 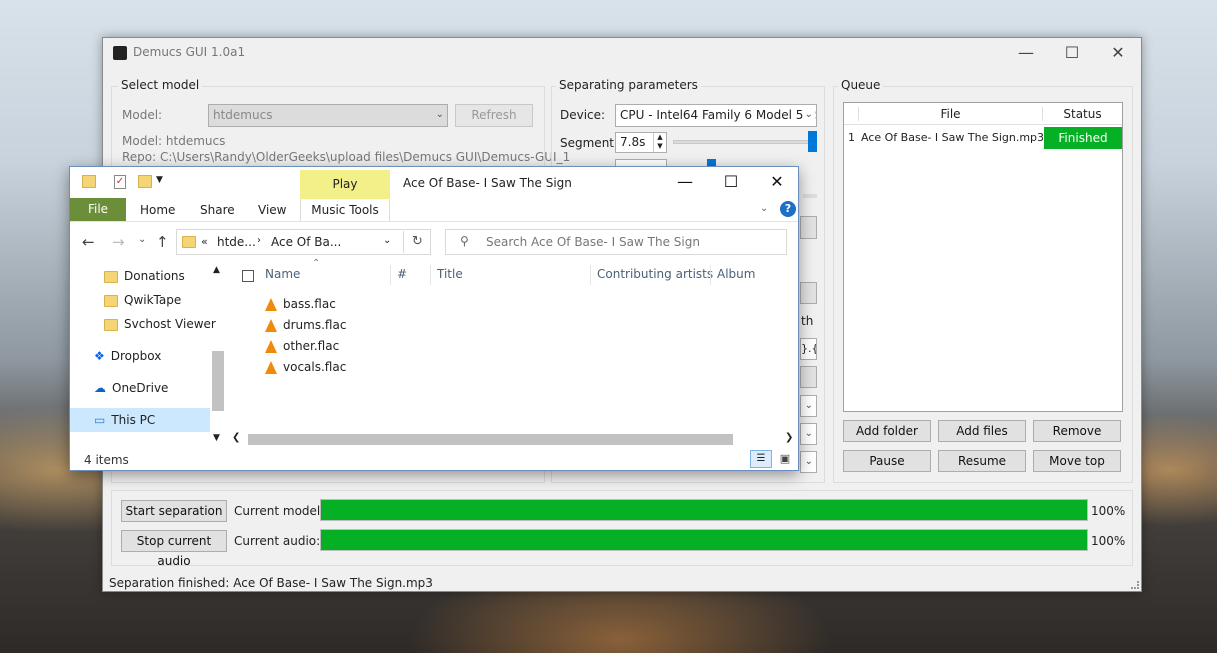 What do you see at coordinates (243, 115) in the screenshot?
I see `model-value: htdemucs` at bounding box center [243, 115].